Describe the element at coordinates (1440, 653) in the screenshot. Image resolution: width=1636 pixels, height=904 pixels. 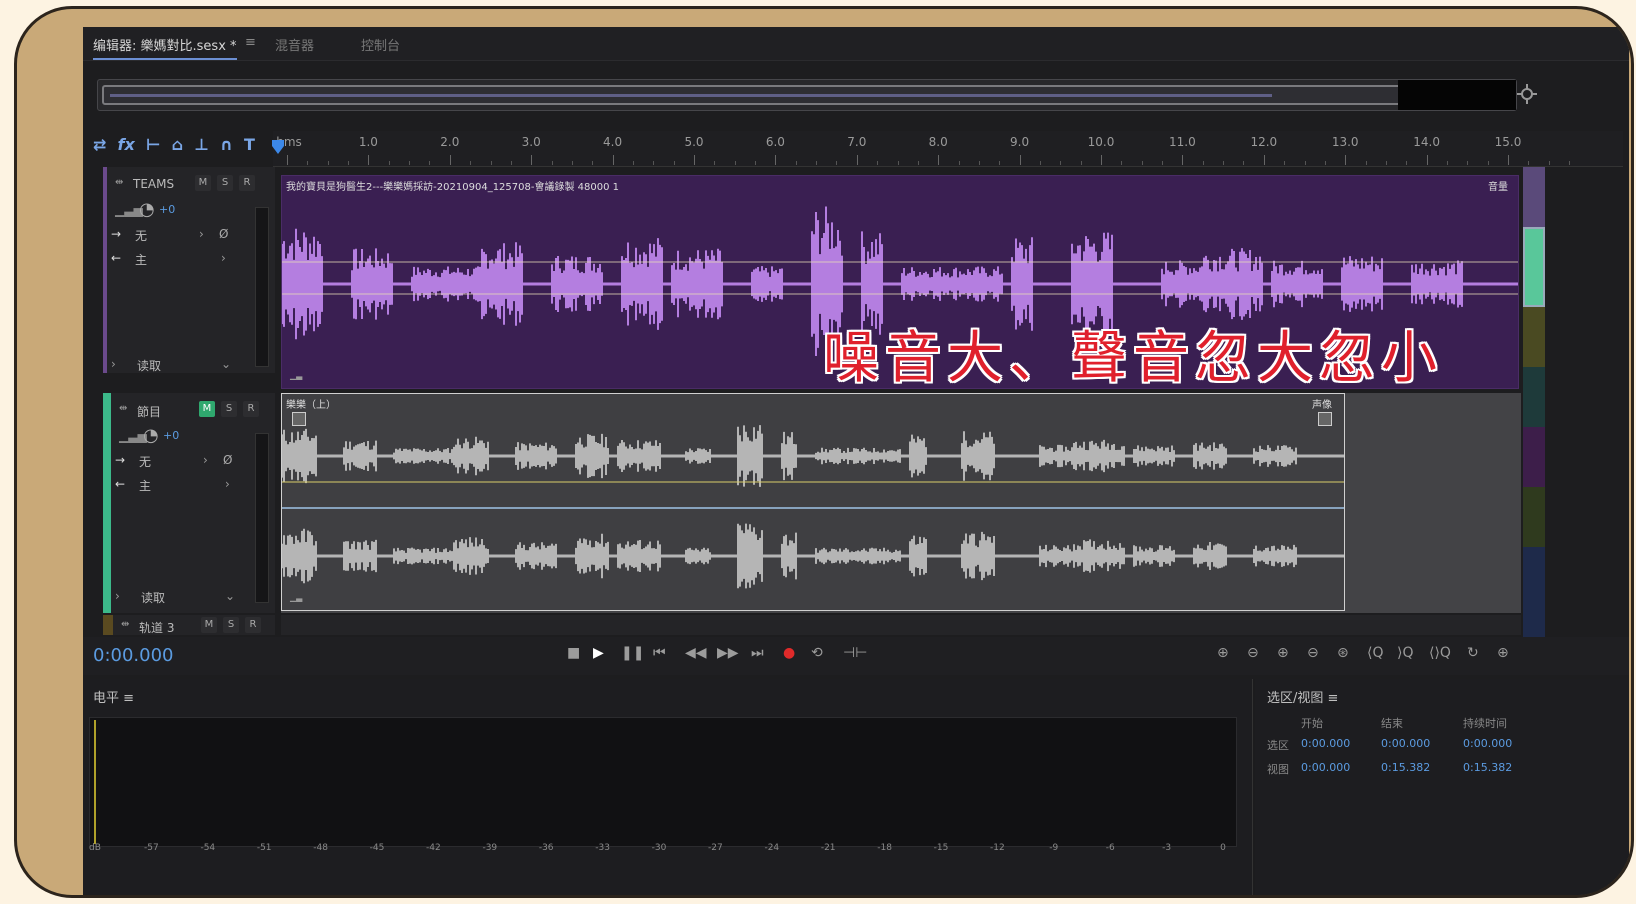
I see `zoom-selection-icon: ⟨⟩Q` at that location.